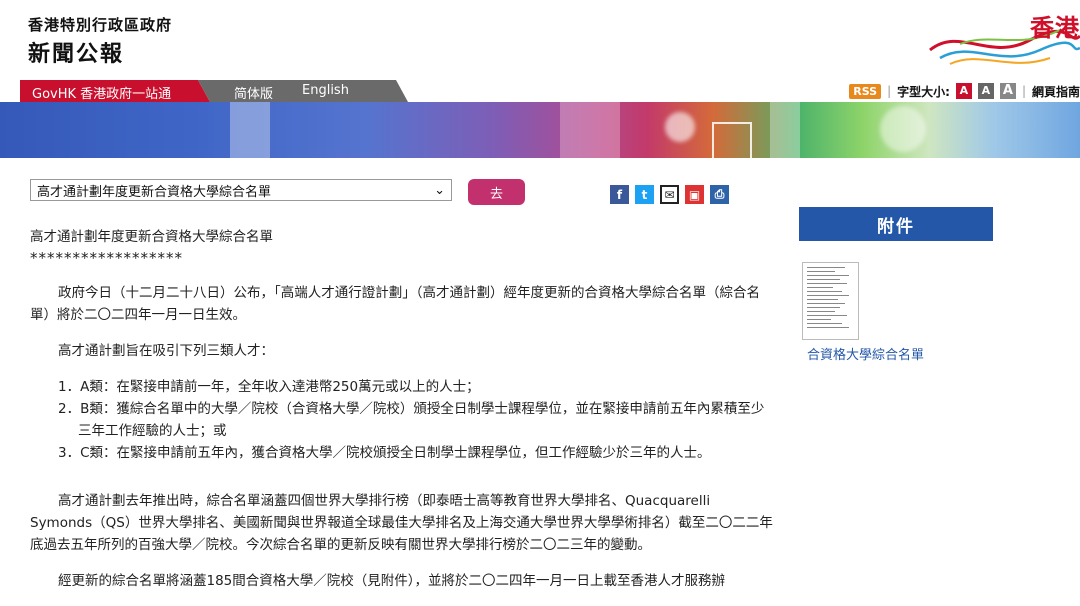  I want to click on font-size-medium-button: A, so click(985, 91).